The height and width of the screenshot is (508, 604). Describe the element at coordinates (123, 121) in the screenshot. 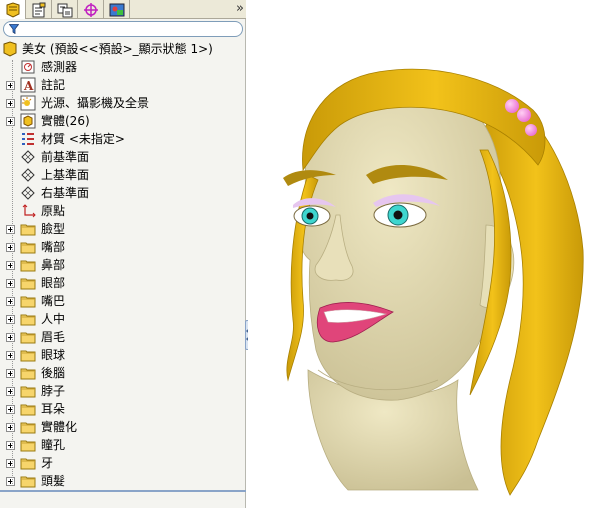

I see `tree-item: 實體(26)` at that location.